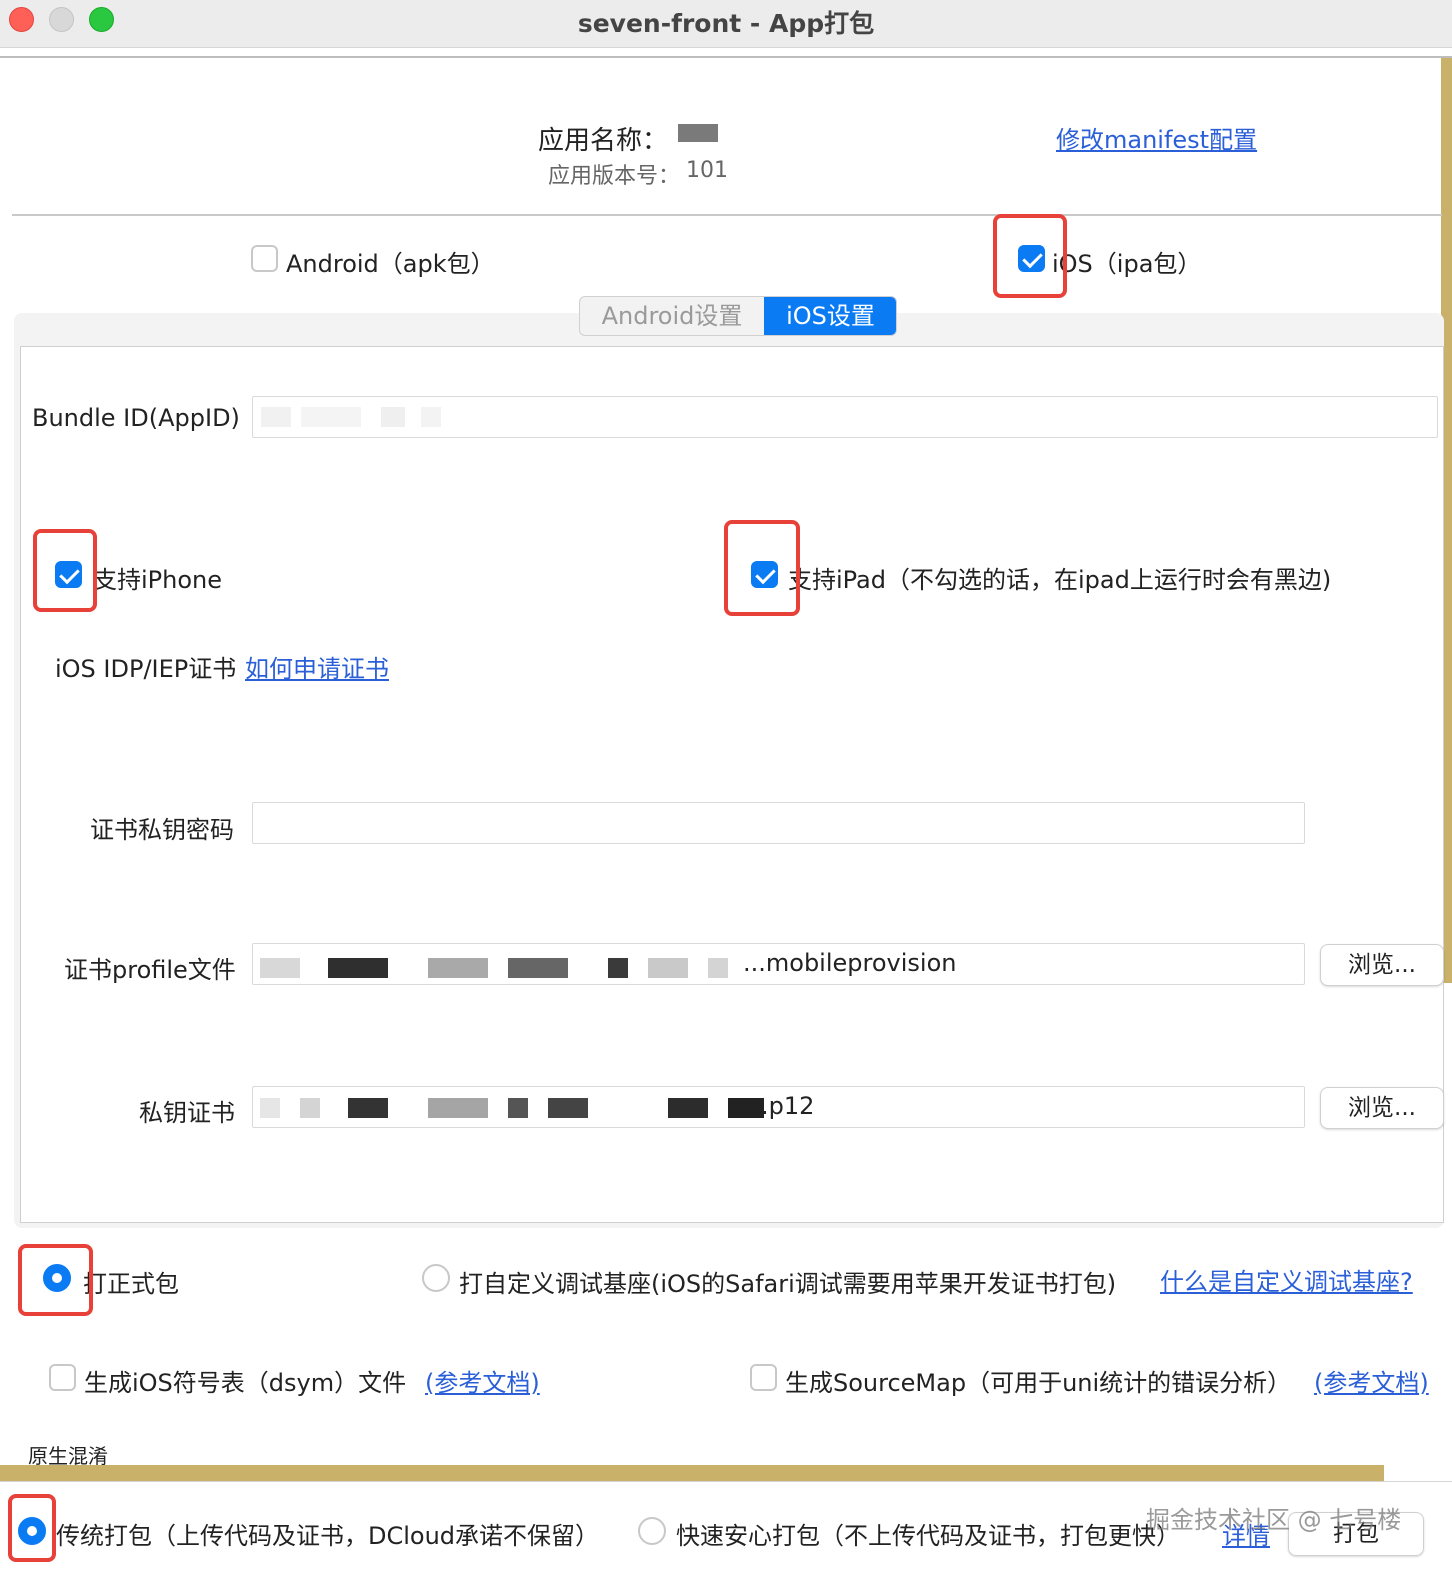  Describe the element at coordinates (928, 1536) in the screenshot. I see `fast-pack-label: 快速安心打包（不上传代码及证书，打包更快）` at that location.